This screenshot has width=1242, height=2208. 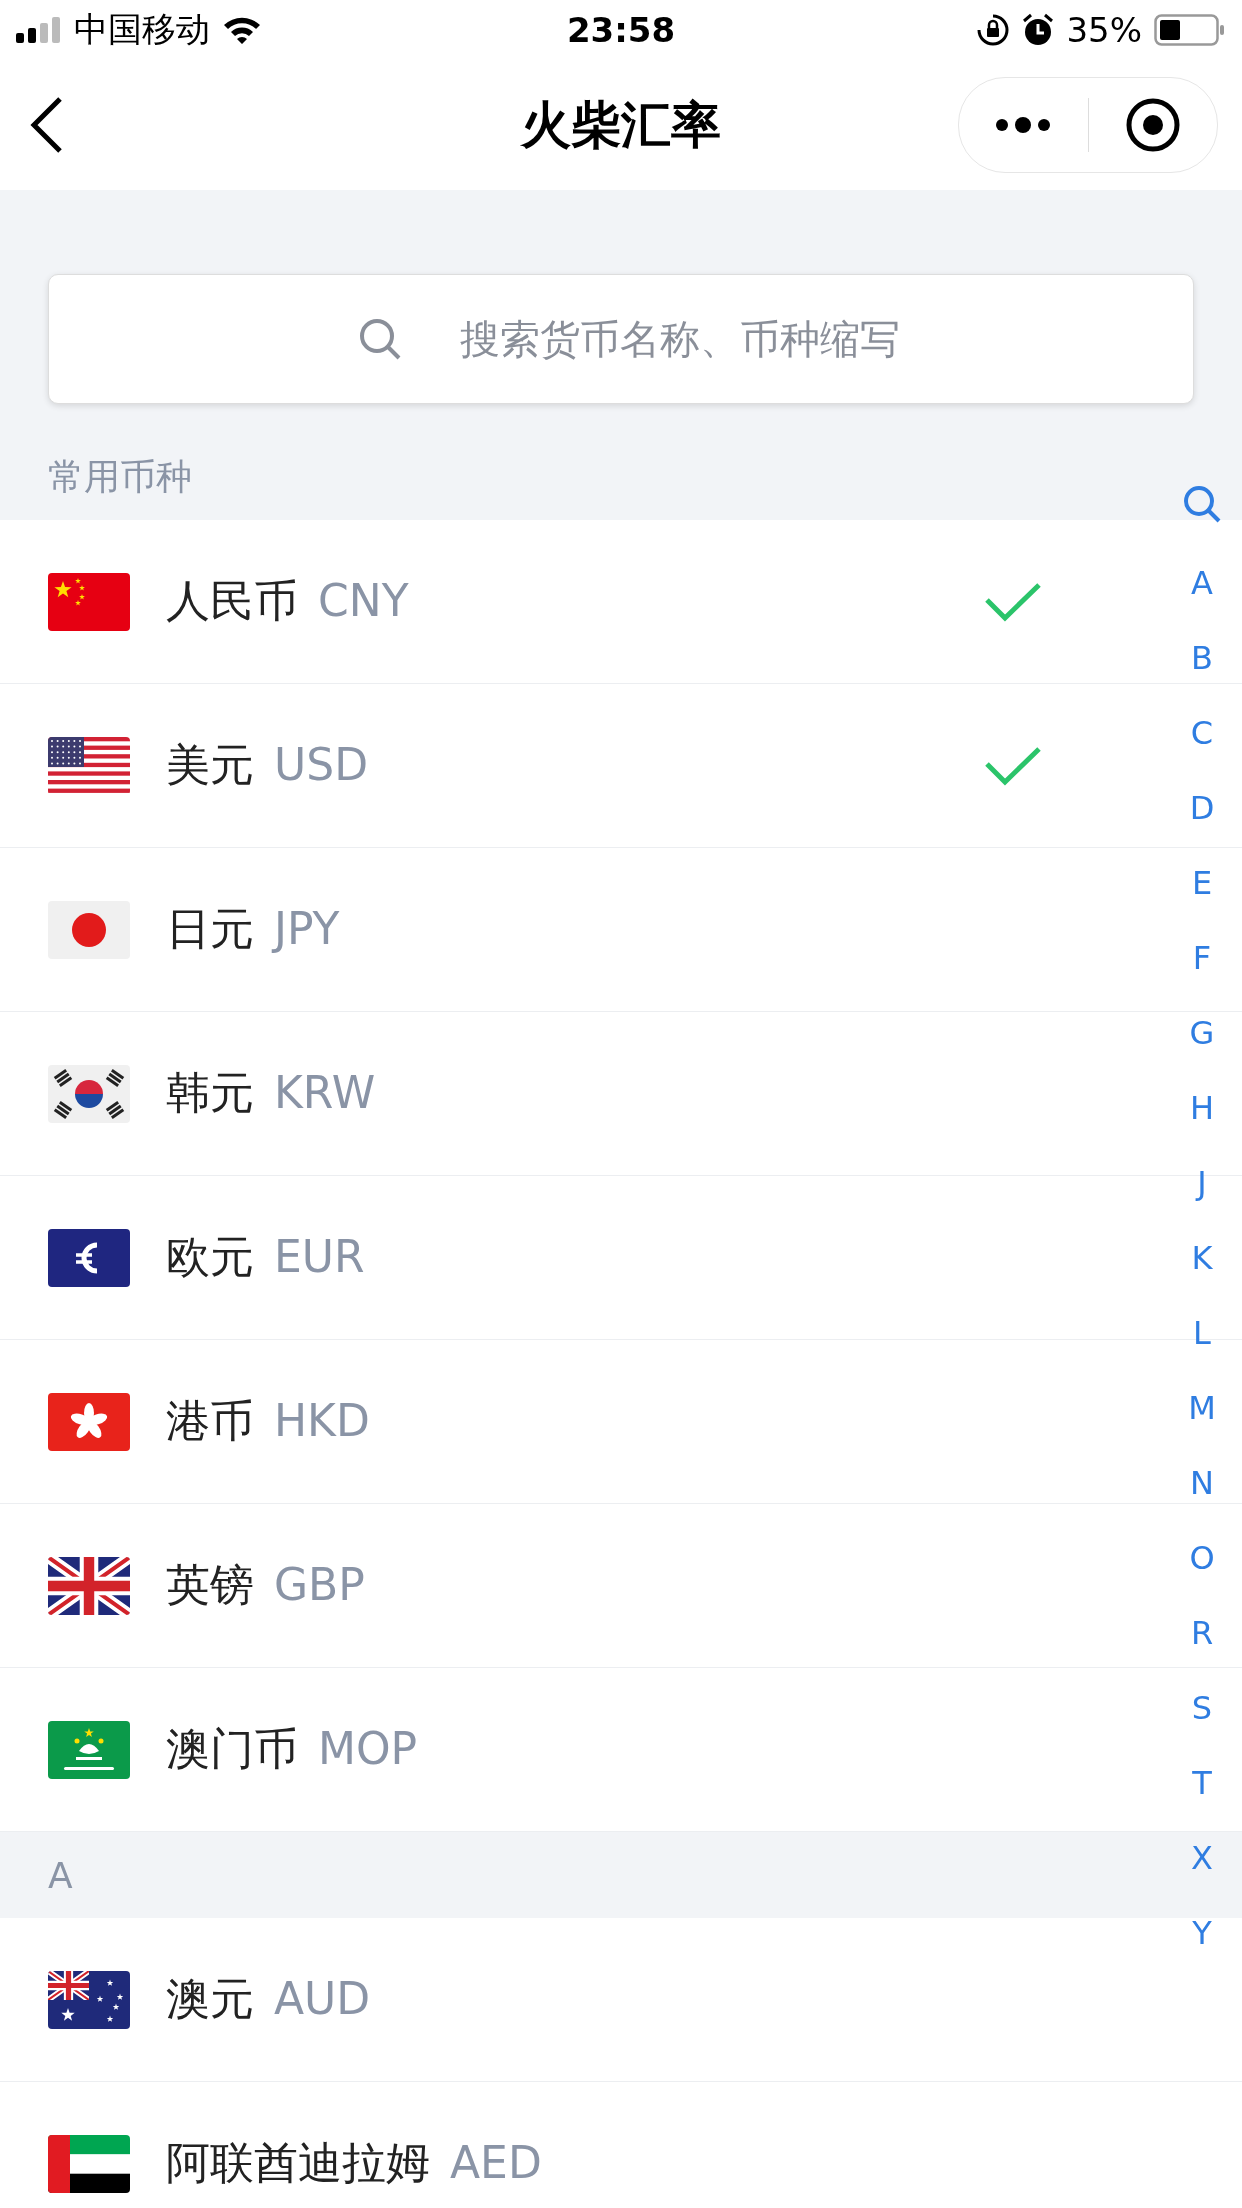 What do you see at coordinates (319, 1256) in the screenshot?
I see `currency-code: EUR` at bounding box center [319, 1256].